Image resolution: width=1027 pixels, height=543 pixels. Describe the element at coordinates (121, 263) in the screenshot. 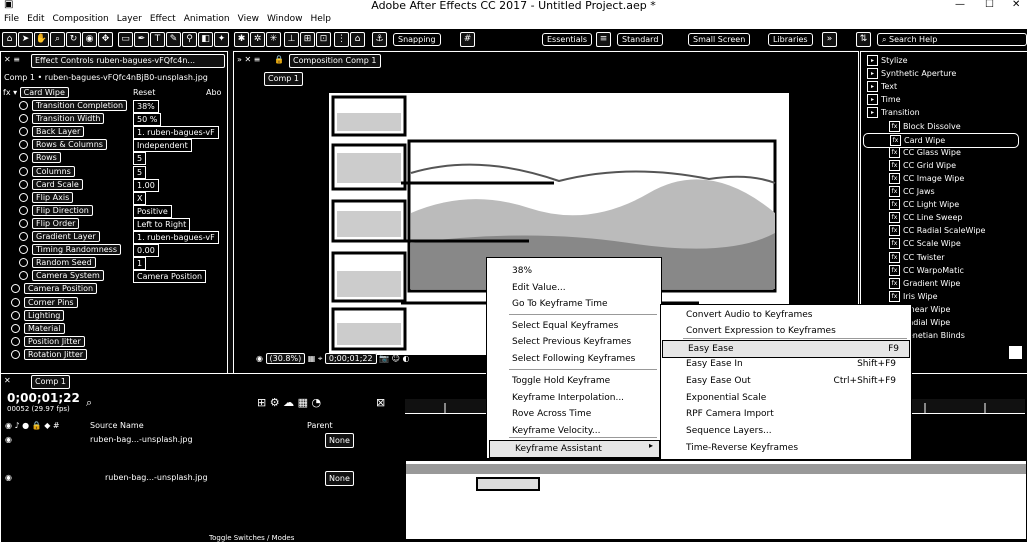

I see `effect-property-row: Random Seed 1` at that location.